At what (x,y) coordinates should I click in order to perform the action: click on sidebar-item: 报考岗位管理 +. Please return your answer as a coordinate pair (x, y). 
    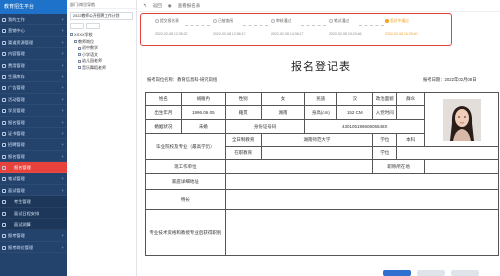
    Looking at the image, I should click on (33, 248).